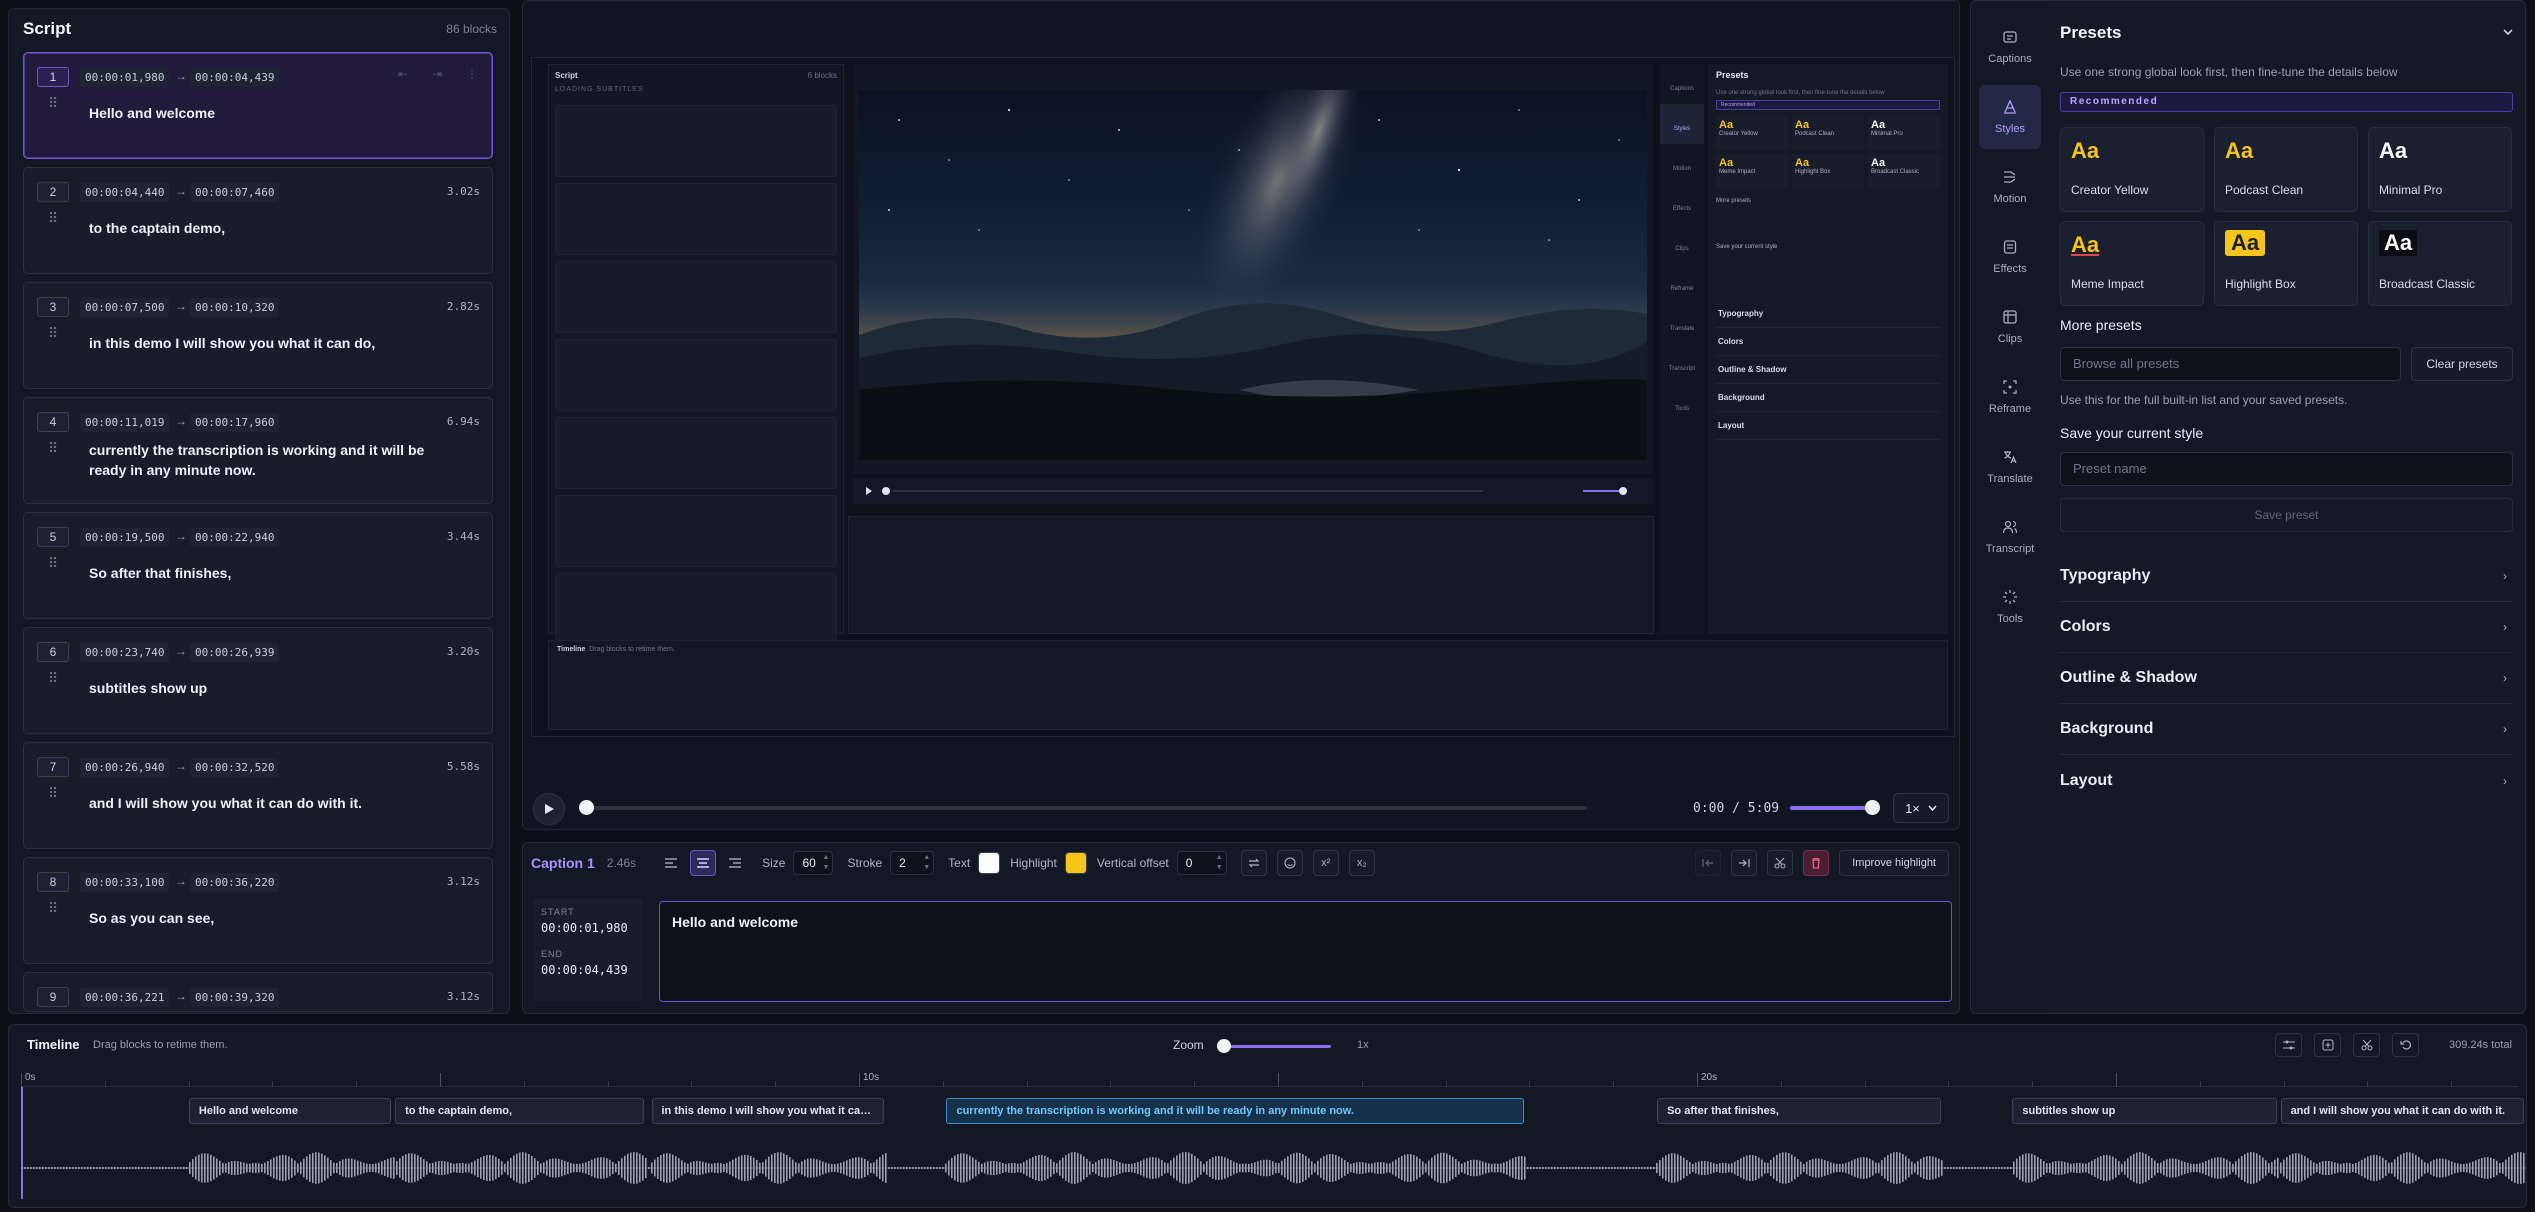 The width and height of the screenshot is (2535, 1212). I want to click on block-start-time: 00:00:11,019, so click(125, 422).